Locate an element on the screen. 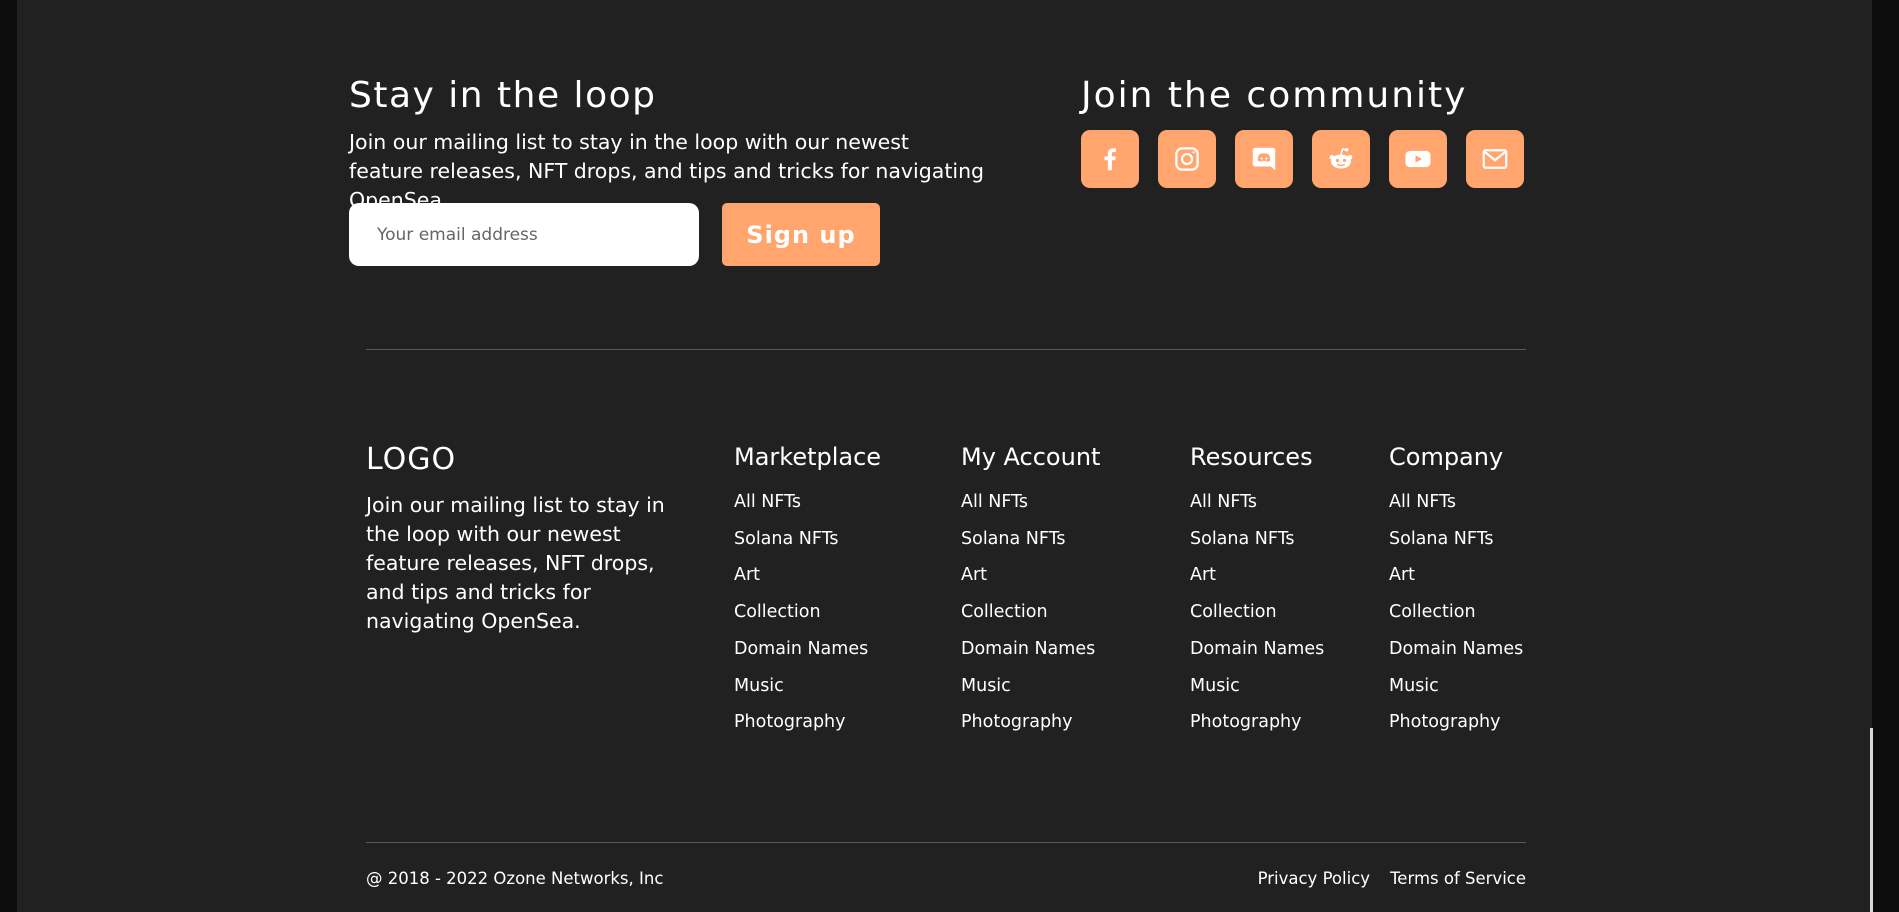  social-icons is located at coordinates (1311, 159).